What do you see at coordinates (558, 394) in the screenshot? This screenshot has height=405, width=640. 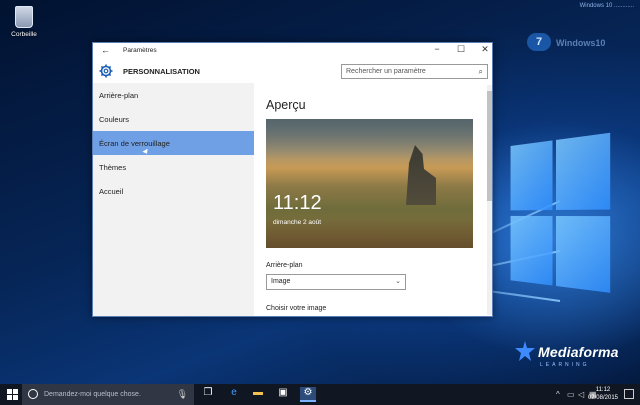 I see `tray-chevron-icon: ^` at bounding box center [558, 394].